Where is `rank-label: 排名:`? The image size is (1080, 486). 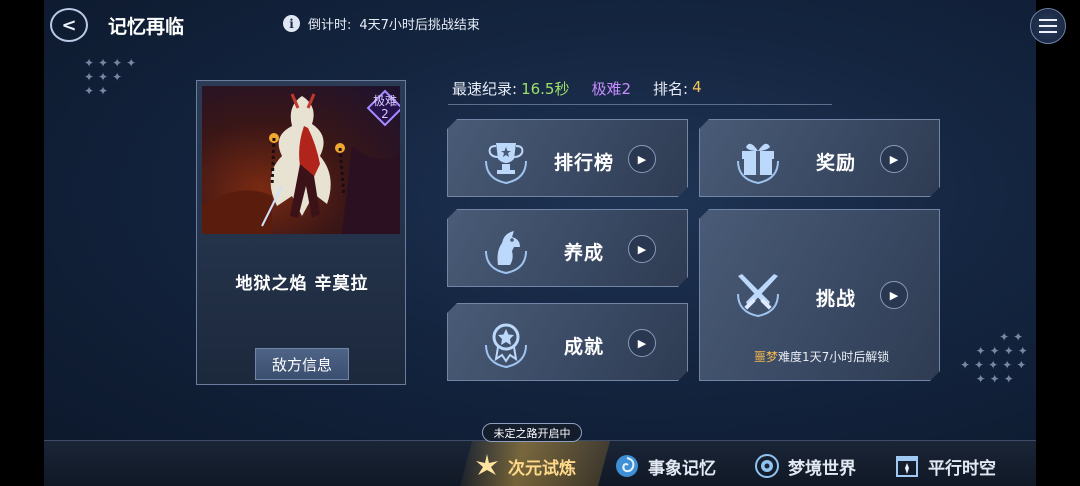
rank-label: 排名: is located at coordinates (671, 89).